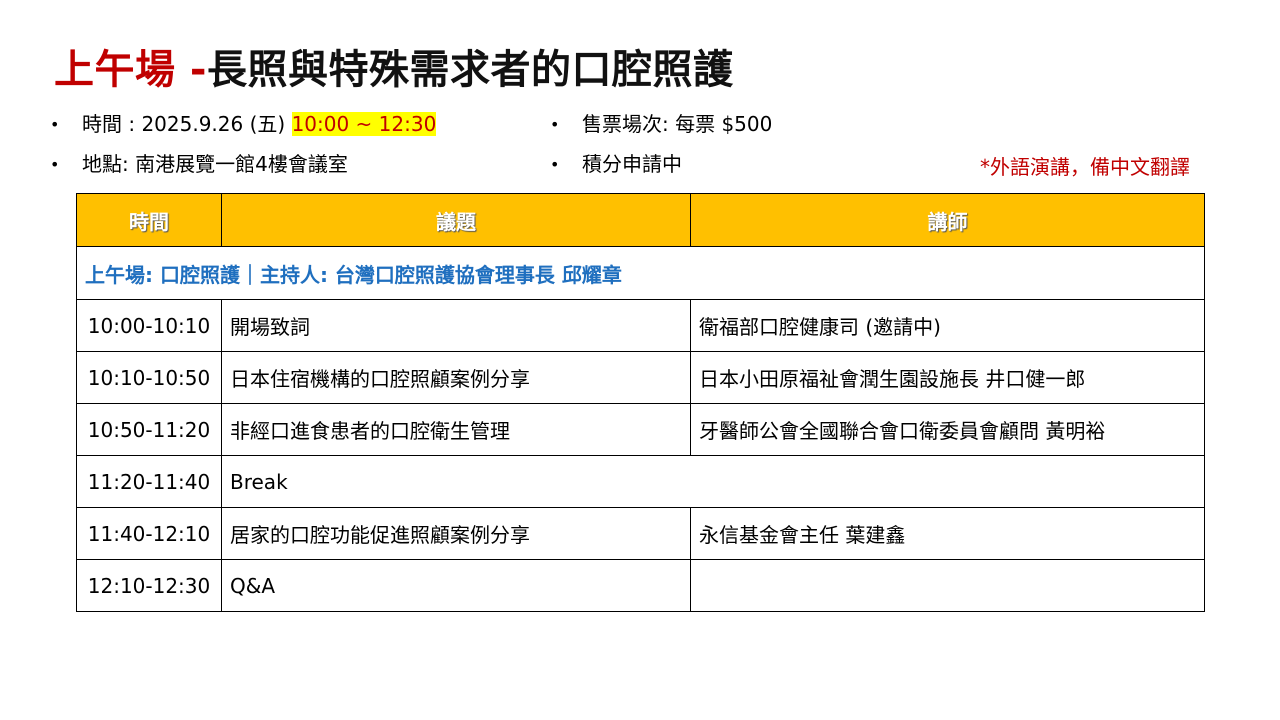 The image size is (1280, 720). I want to click on row-time: 12:10-12:30, so click(149, 585).